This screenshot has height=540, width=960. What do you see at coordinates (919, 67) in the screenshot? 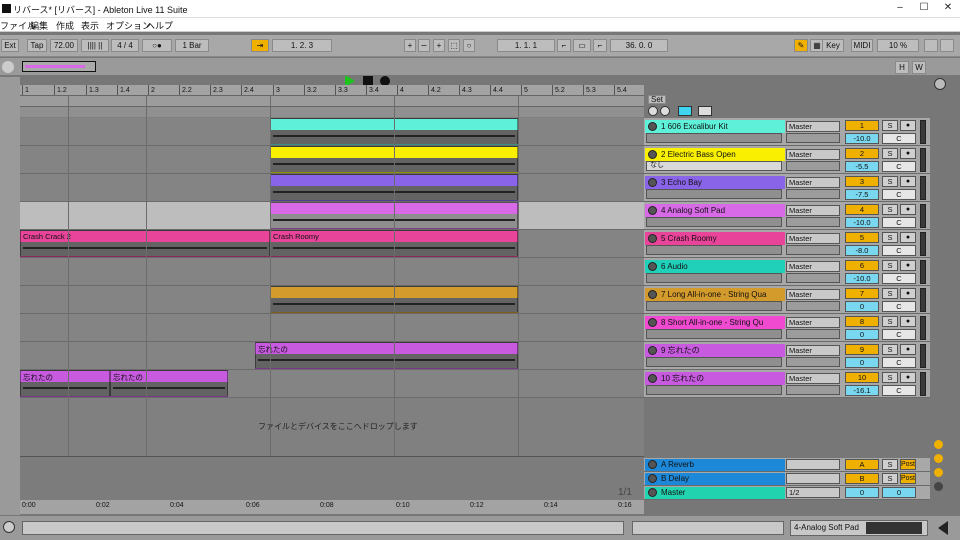
I see `optimize-width-button: W` at bounding box center [919, 67].